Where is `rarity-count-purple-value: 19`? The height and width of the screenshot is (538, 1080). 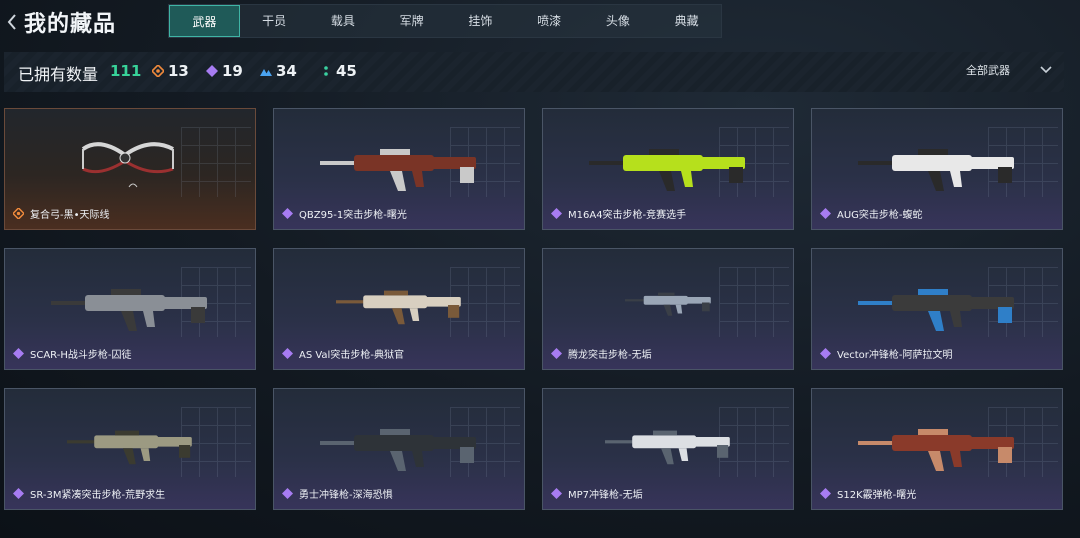 rarity-count-purple-value: 19 is located at coordinates (232, 71).